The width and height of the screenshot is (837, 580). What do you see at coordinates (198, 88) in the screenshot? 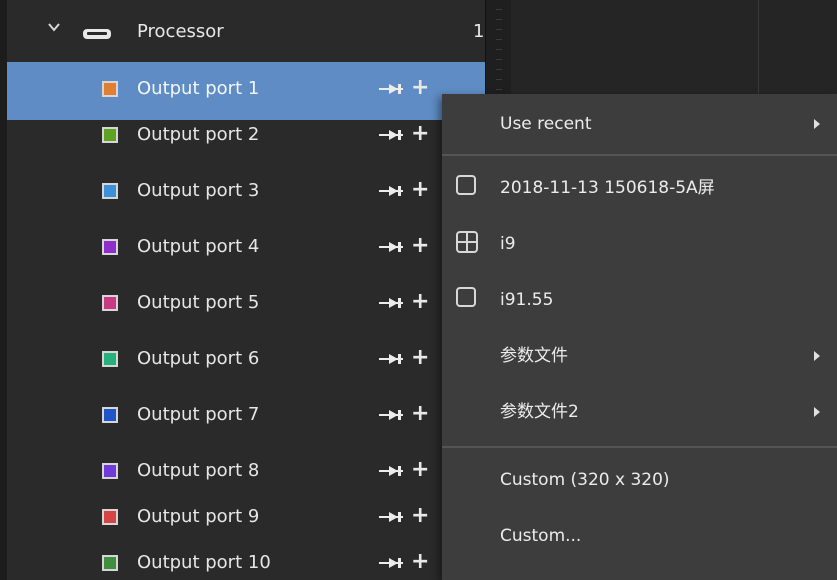
I see `port-label: Output port 1` at bounding box center [198, 88].